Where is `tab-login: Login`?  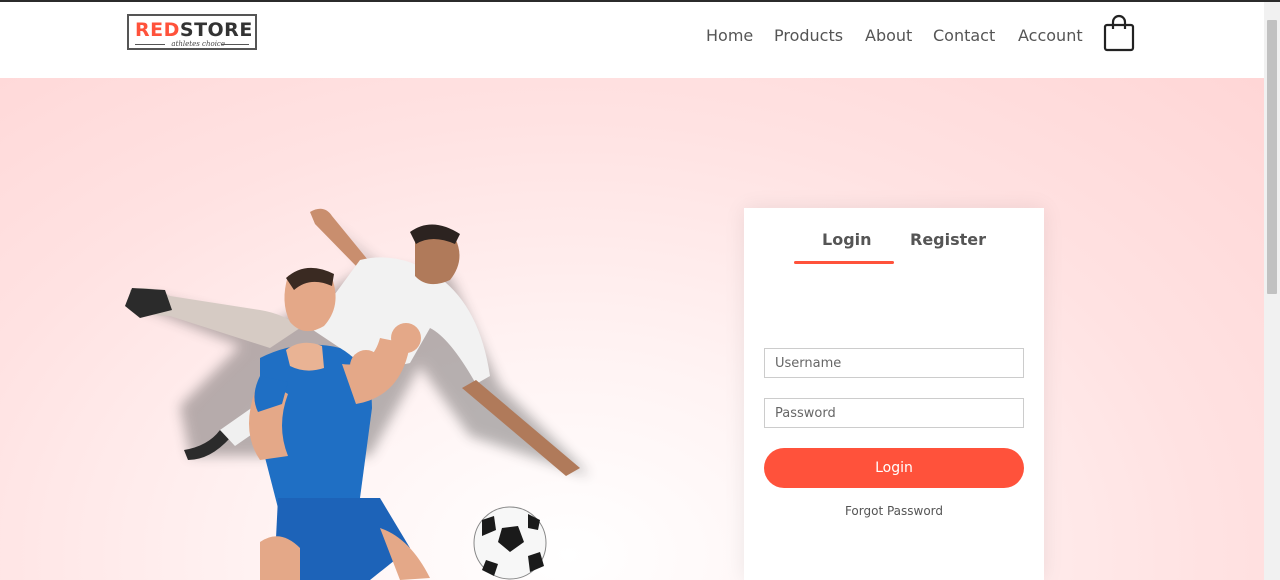 tab-login: Login is located at coordinates (847, 239).